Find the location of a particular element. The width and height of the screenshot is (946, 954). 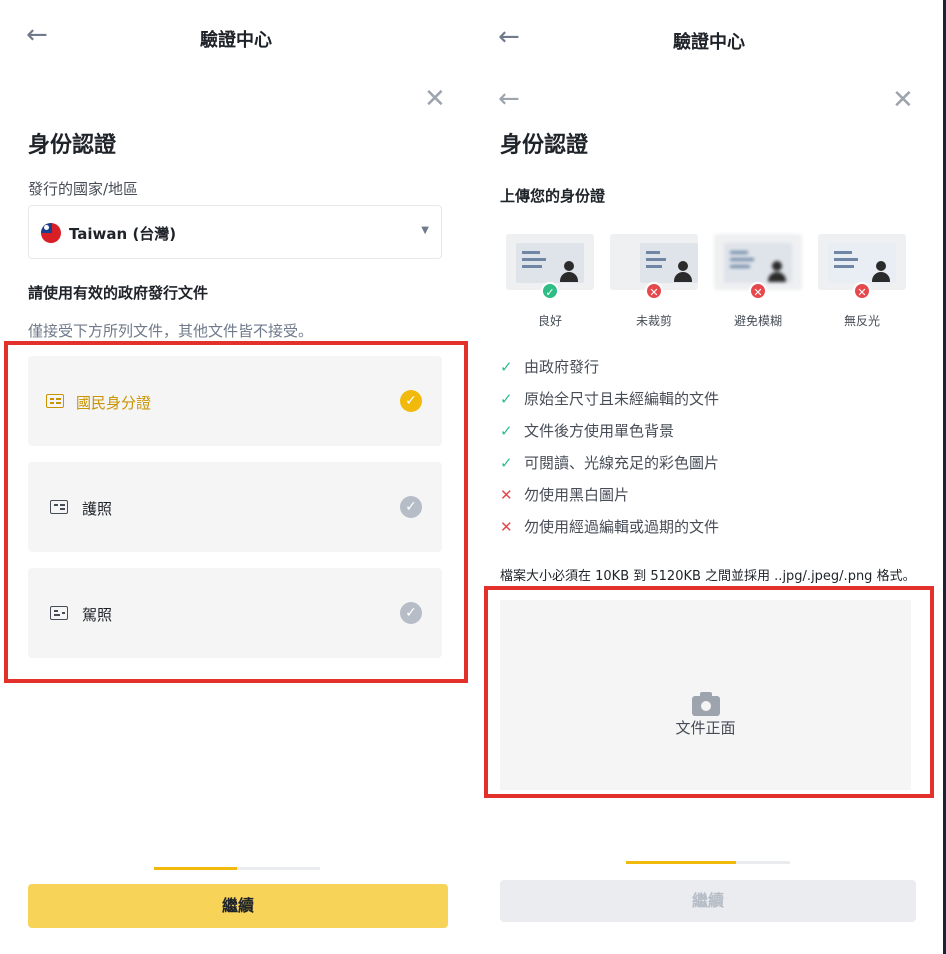

example-label: 無反光 is located at coordinates (861, 321).